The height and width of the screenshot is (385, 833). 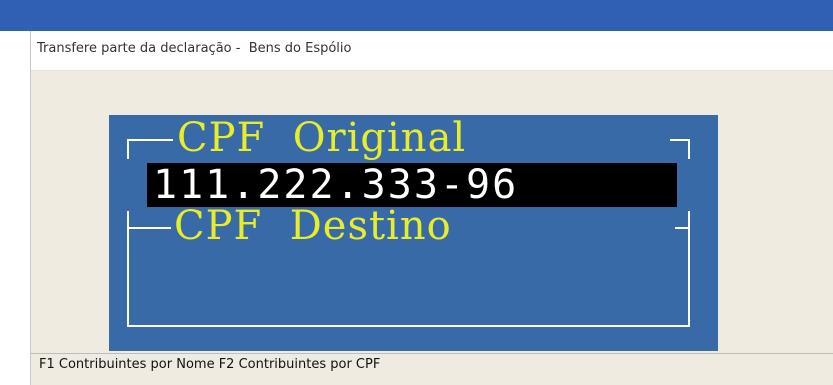 What do you see at coordinates (128, 269) in the screenshot?
I see `box-left-lower-line` at bounding box center [128, 269].